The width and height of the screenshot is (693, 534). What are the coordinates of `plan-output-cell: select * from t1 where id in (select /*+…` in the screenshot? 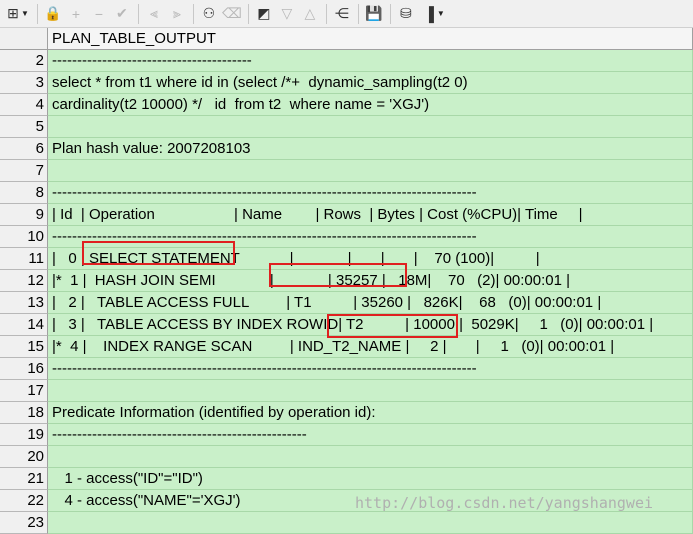 It's located at (370, 83).